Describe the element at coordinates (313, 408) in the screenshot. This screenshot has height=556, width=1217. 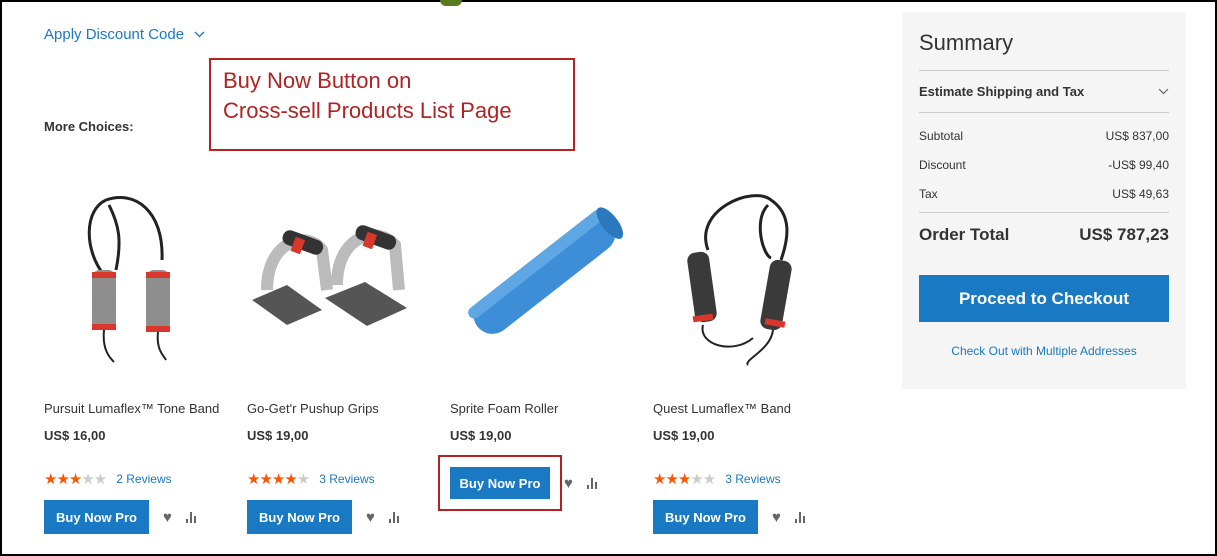
I see `product-name: Go-Get'r Pushup Grips` at that location.